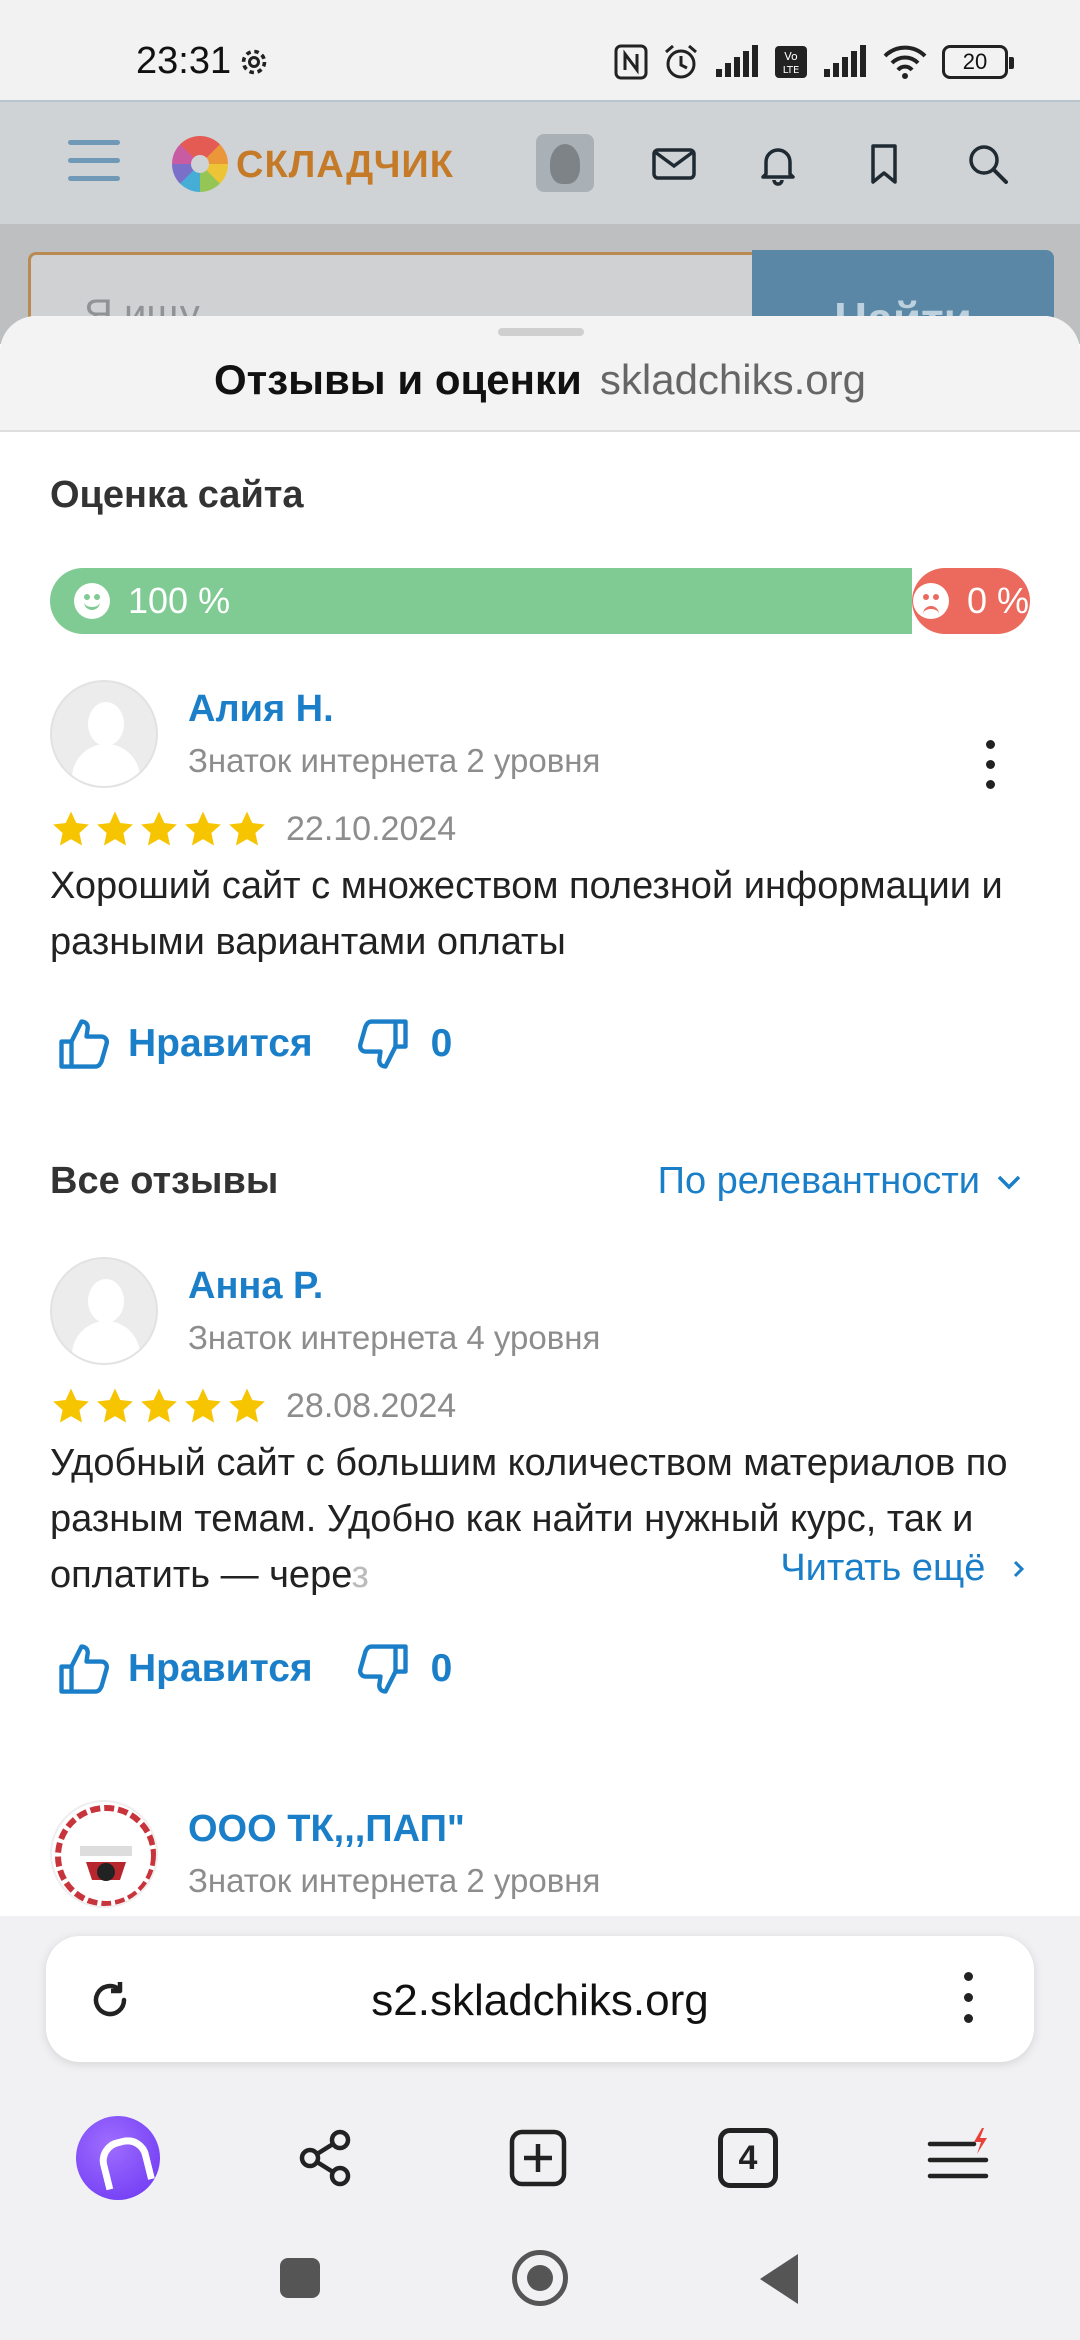  I want to click on sort-label: По релевантности, so click(818, 1181).